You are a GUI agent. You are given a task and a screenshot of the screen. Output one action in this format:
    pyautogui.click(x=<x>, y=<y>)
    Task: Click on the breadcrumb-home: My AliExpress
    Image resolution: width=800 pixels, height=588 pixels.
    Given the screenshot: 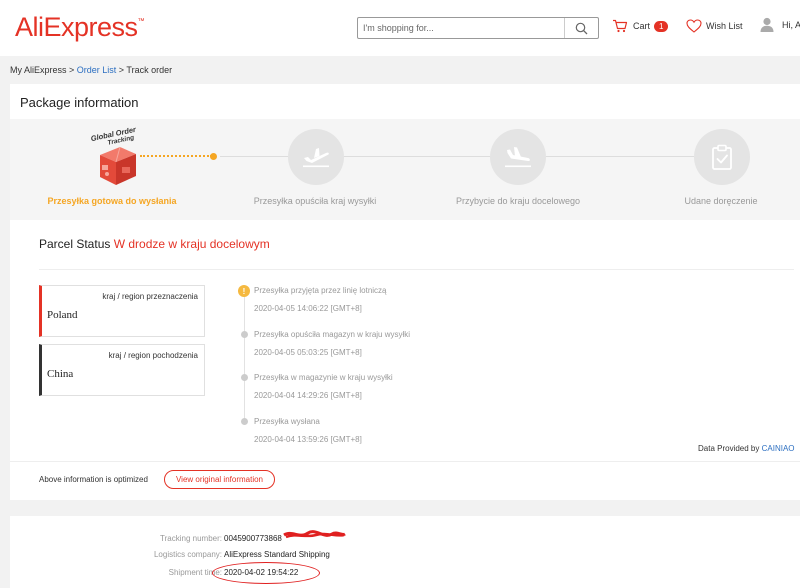 What is the action you would take?
    pyautogui.click(x=38, y=70)
    